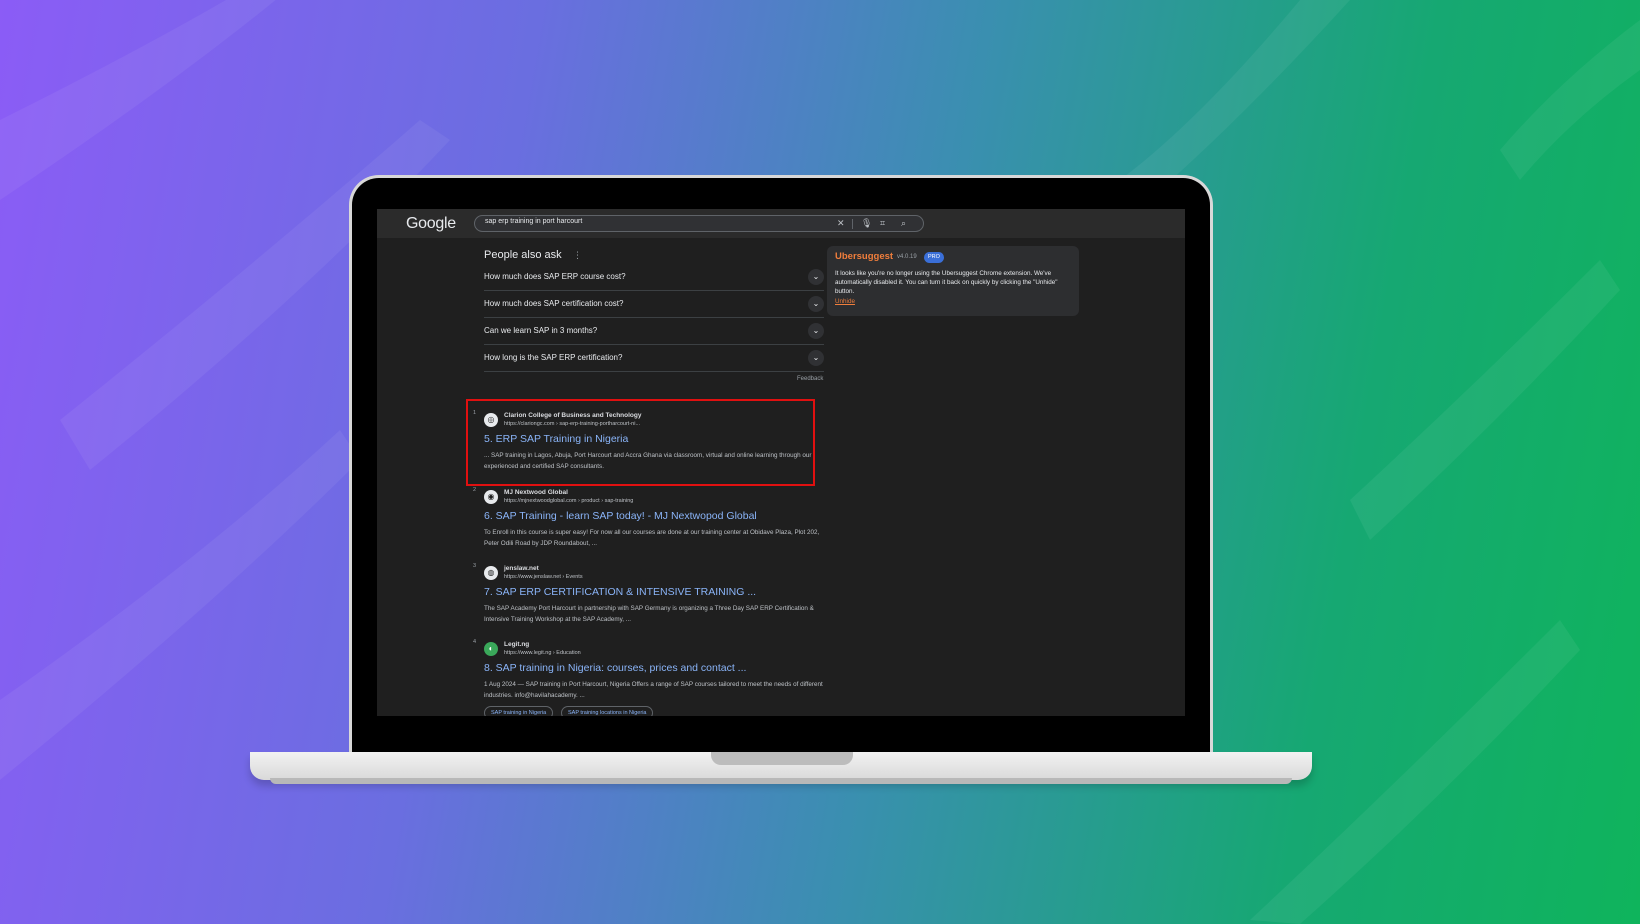  What do you see at coordinates (553, 357) in the screenshot?
I see `paa-question-text: How long is the SAP ERP certification?` at bounding box center [553, 357].